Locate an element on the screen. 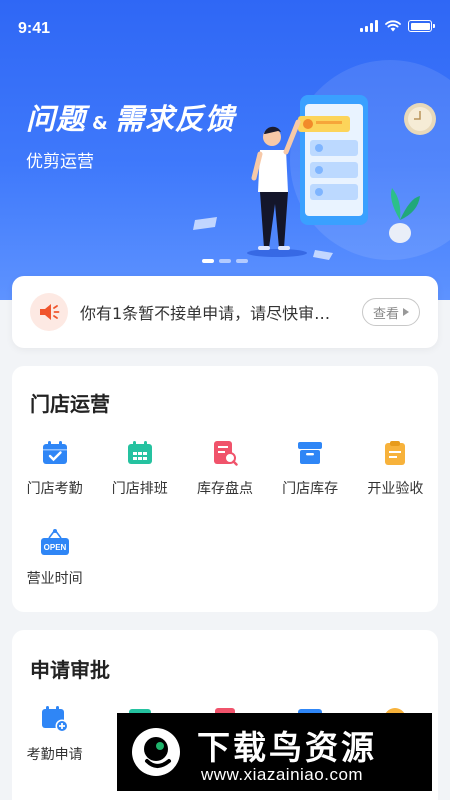  svg-text: OPEN is located at coordinates (54, 547).